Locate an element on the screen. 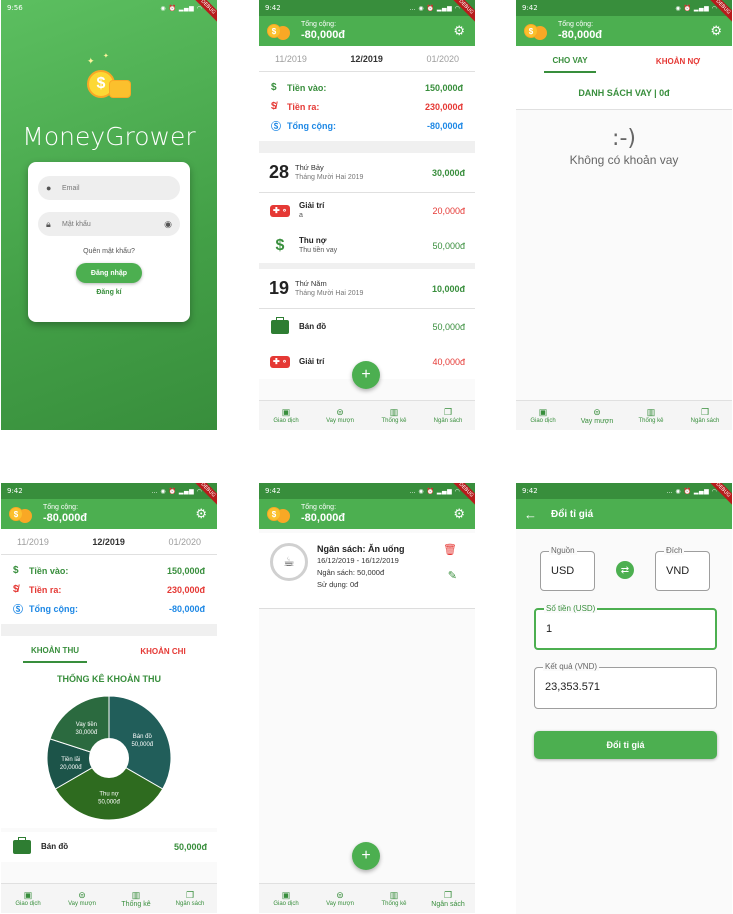  edit-icon: ✎ is located at coordinates (452, 575).